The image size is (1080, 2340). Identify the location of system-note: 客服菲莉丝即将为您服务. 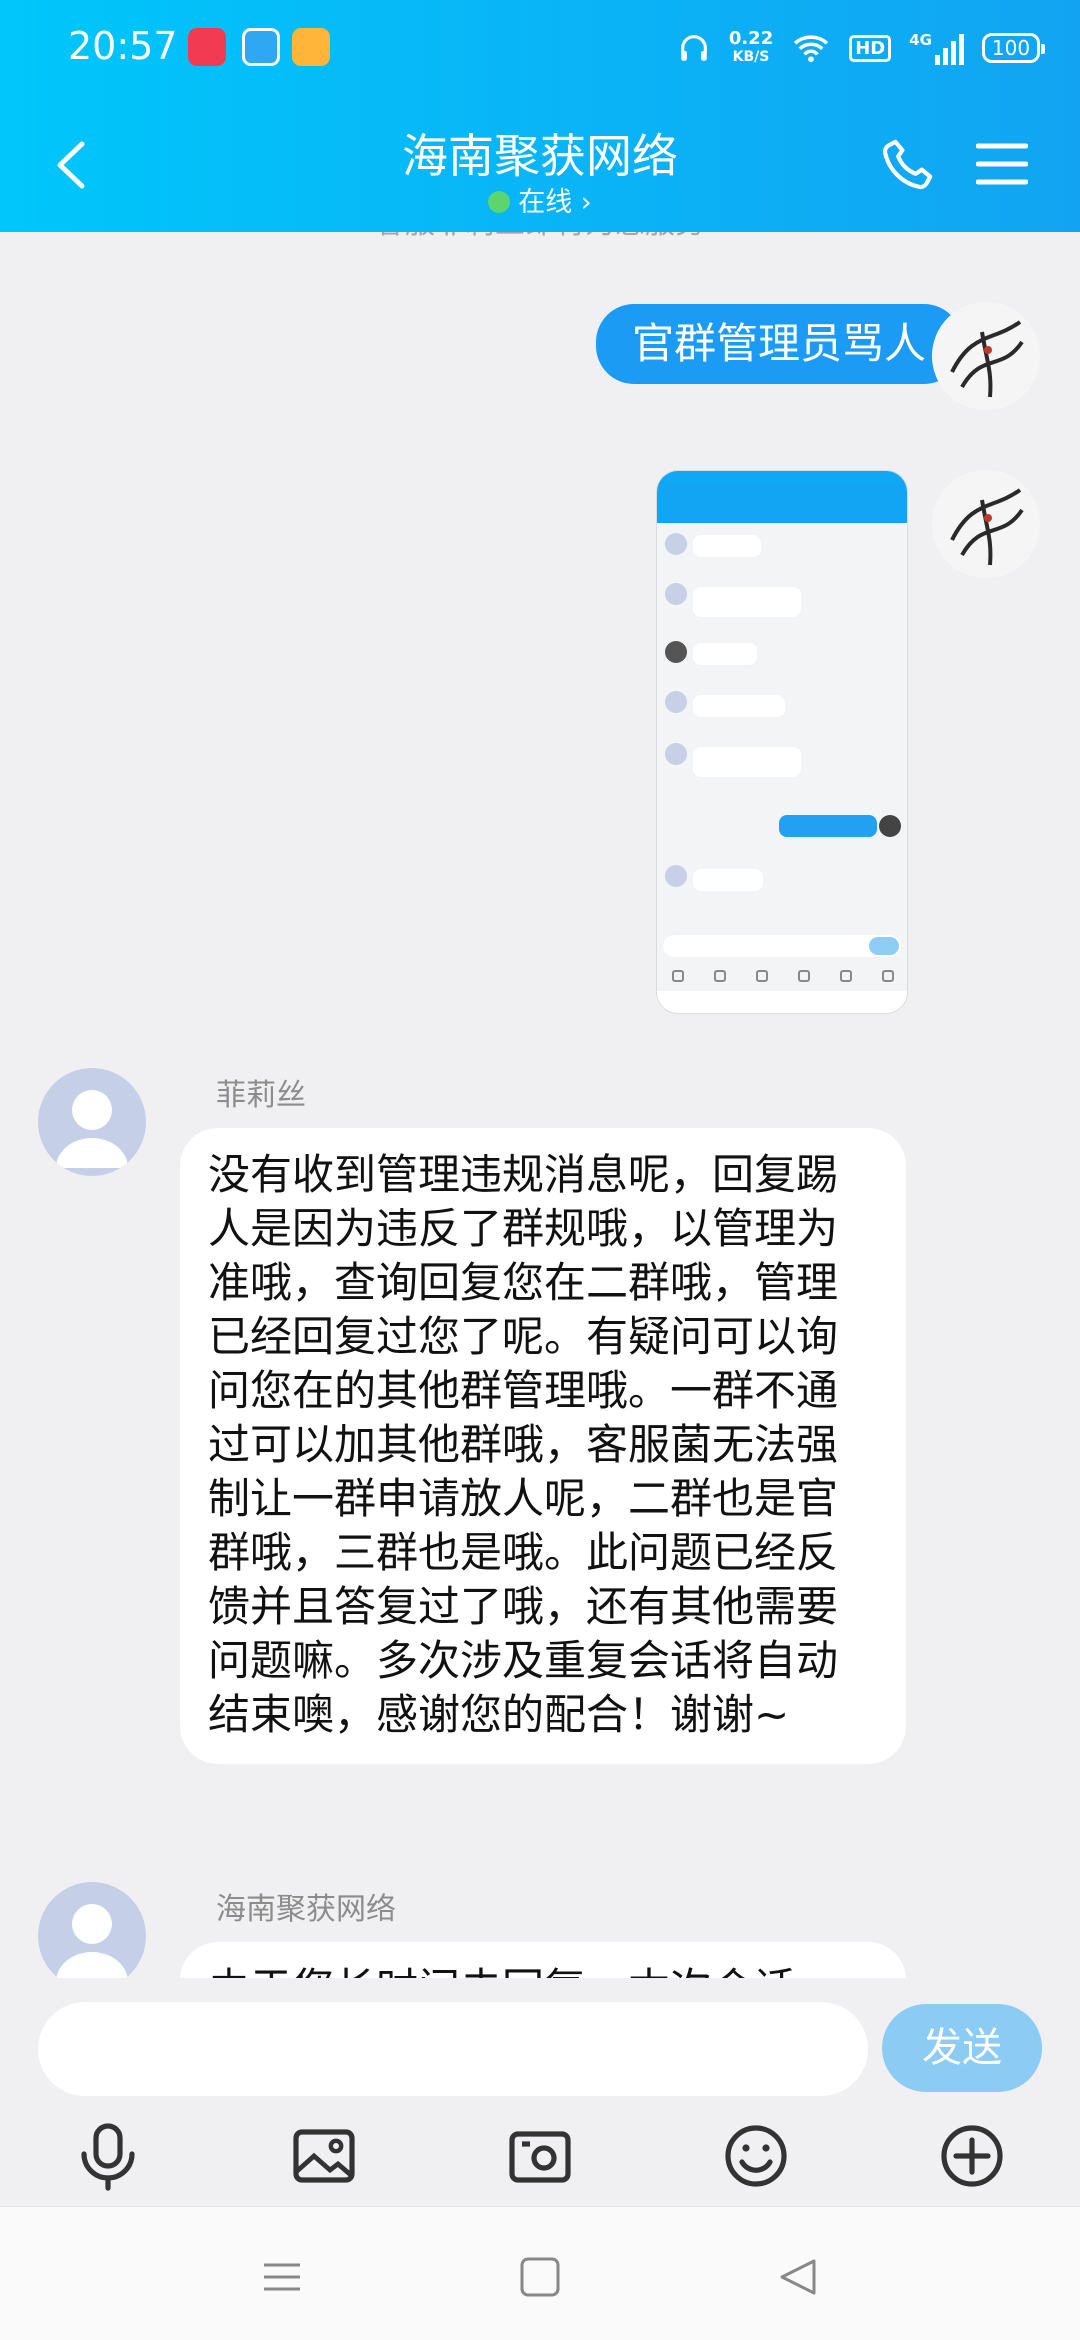
(540, 237).